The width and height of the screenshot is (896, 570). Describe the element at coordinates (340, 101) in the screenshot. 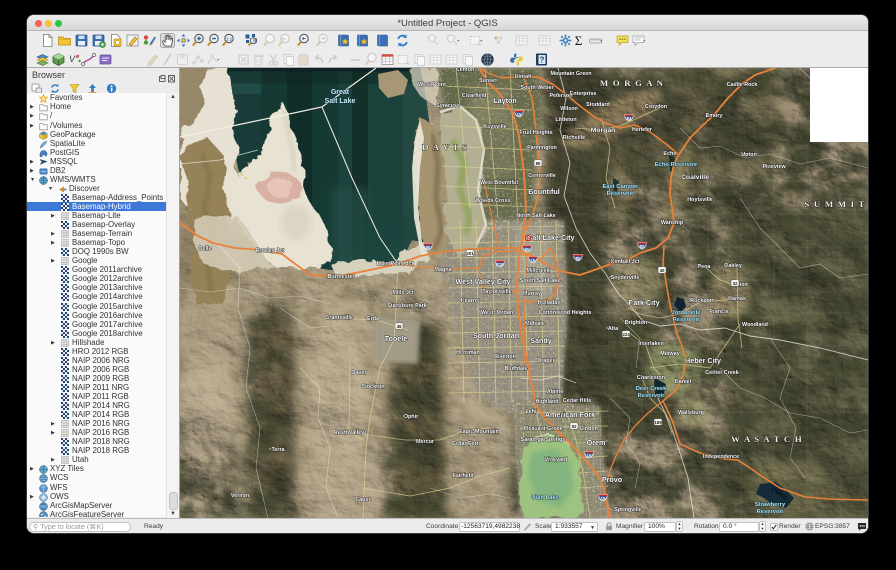

I see `svg-text: Salt Lake` at that location.